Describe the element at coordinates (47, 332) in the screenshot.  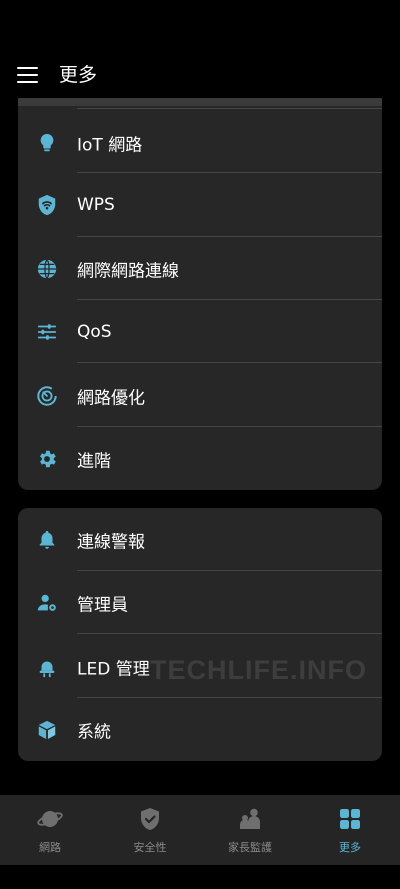
I see `sliders-icon` at that location.